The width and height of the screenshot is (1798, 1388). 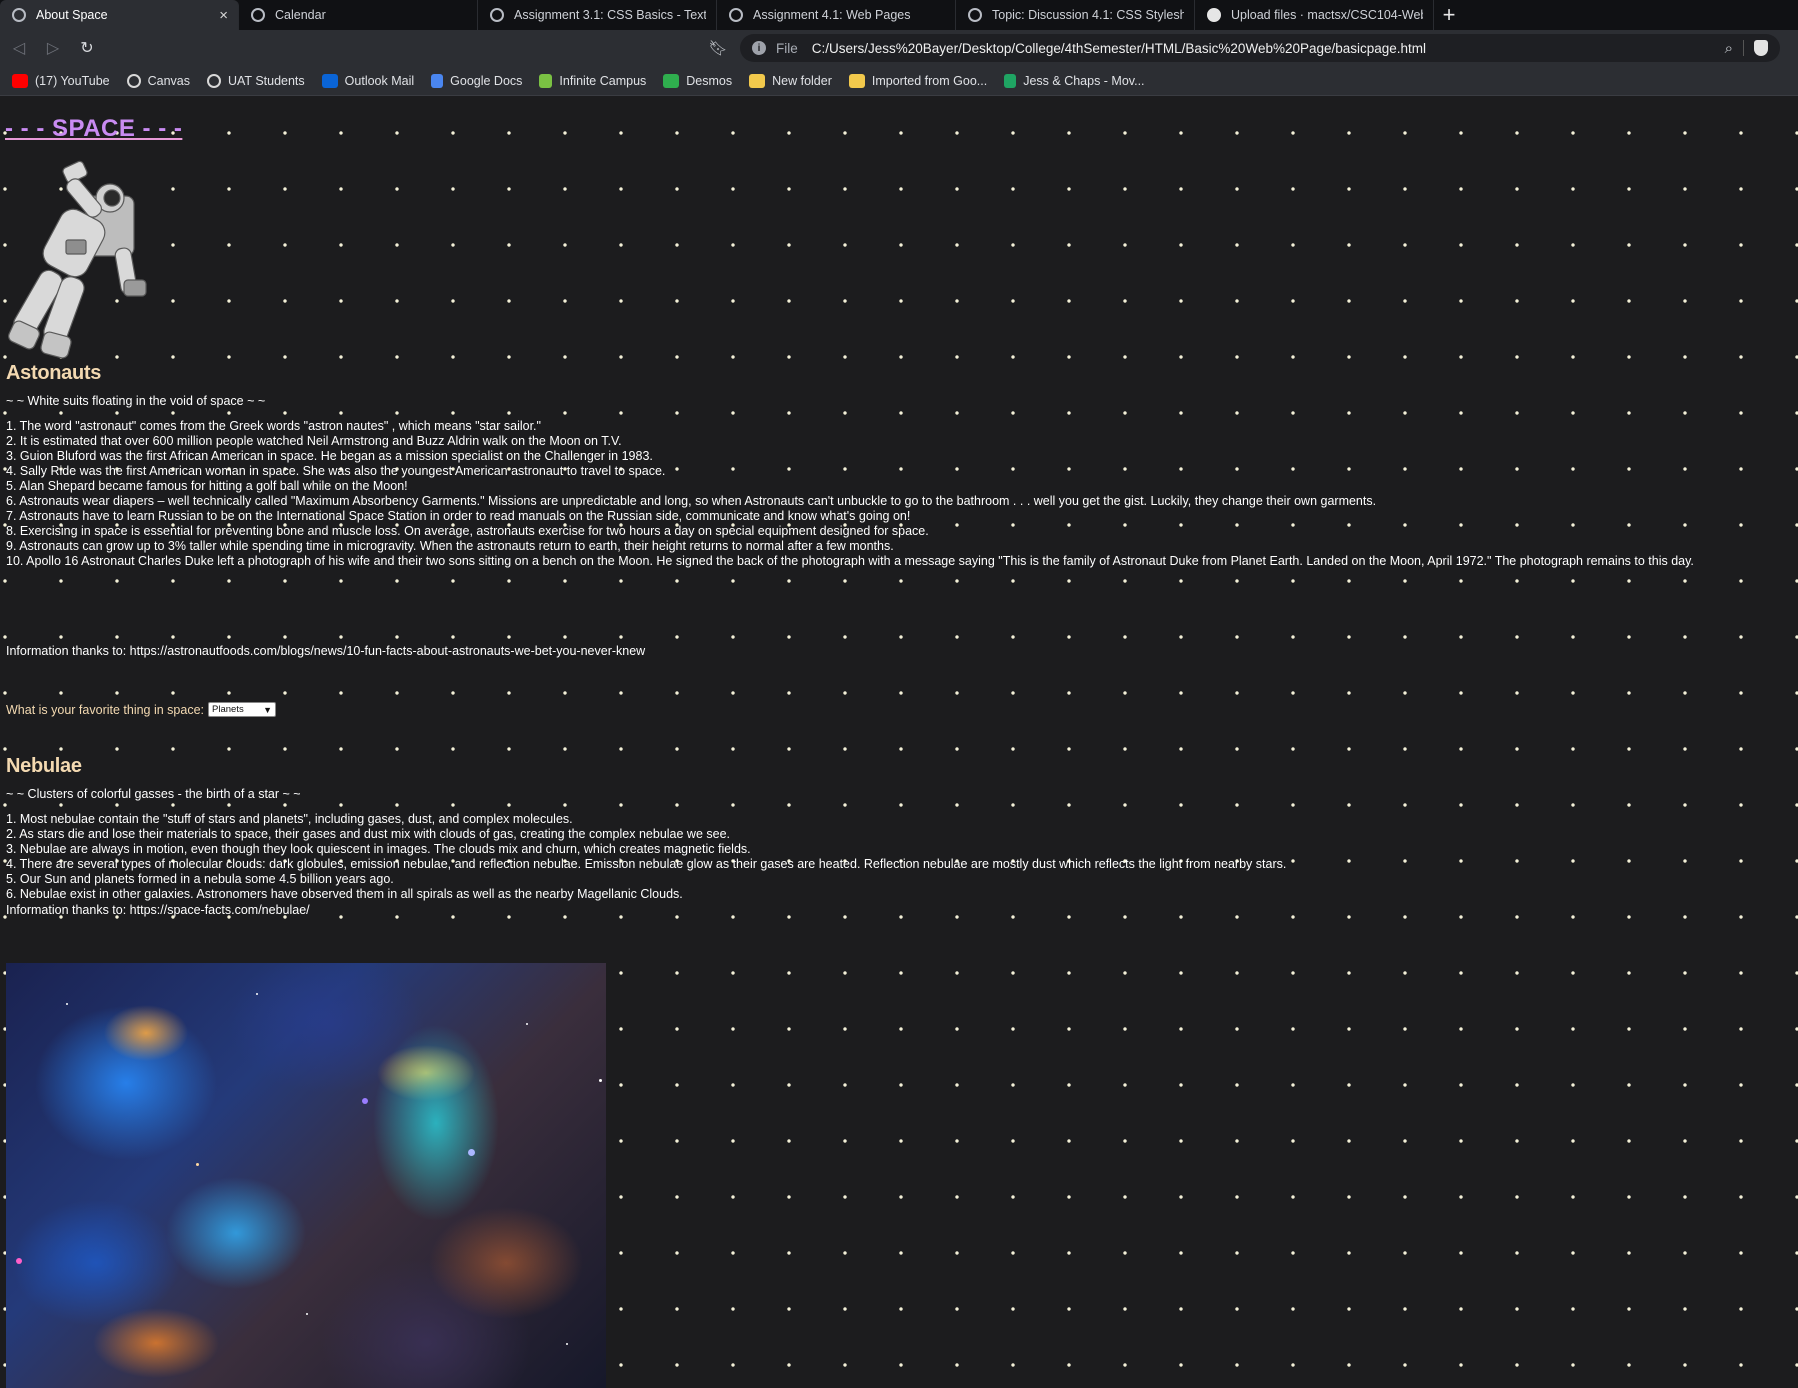 I want to click on url-scheme: File, so click(x=787, y=48).